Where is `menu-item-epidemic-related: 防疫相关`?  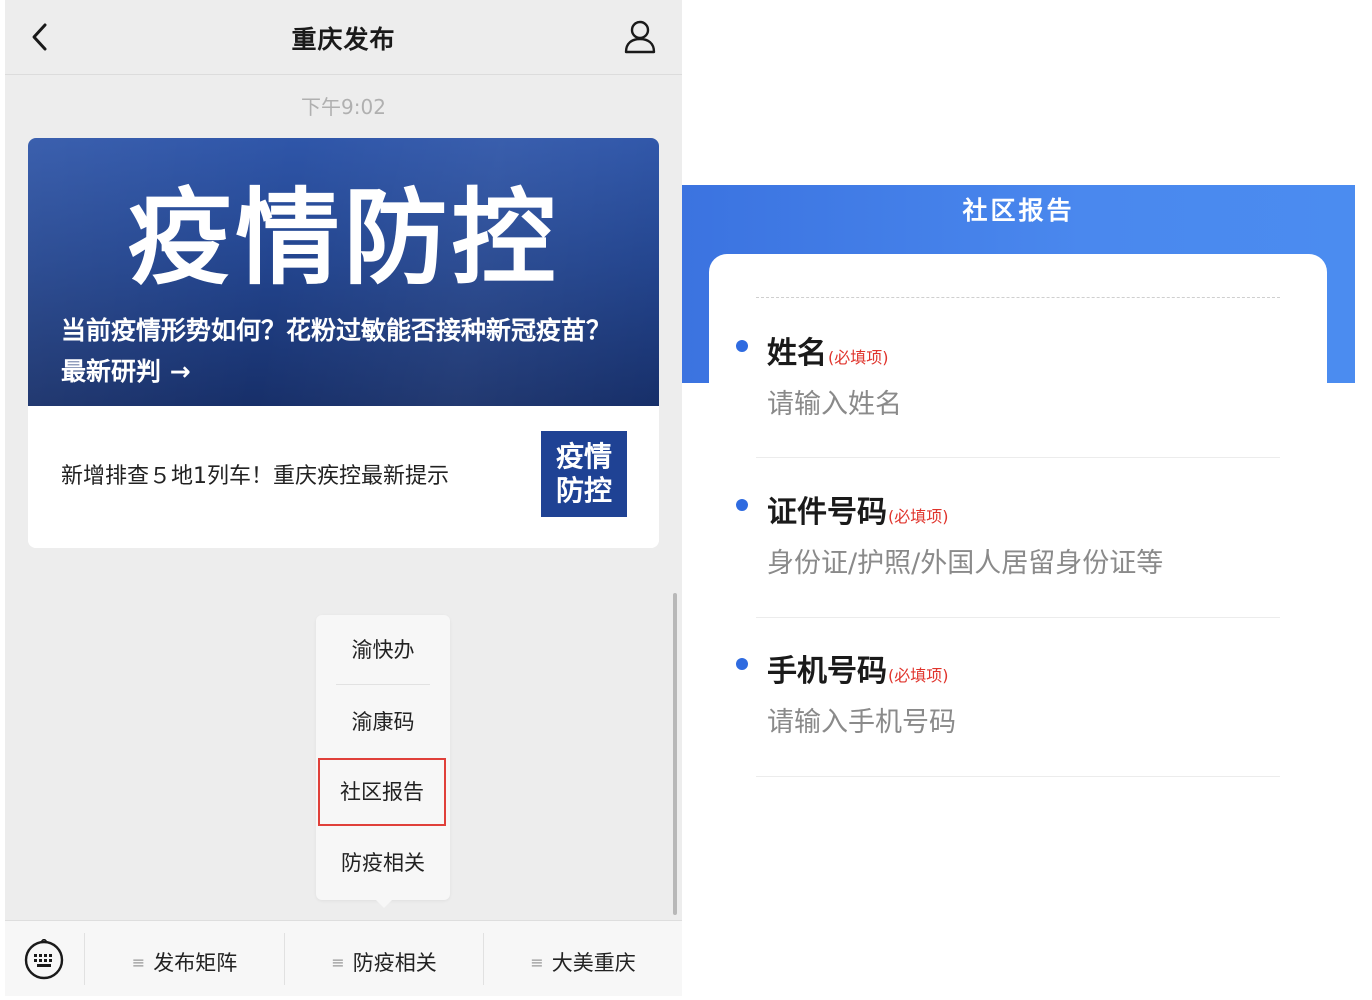 menu-item-epidemic-related: 防疫相关 is located at coordinates (383, 863).